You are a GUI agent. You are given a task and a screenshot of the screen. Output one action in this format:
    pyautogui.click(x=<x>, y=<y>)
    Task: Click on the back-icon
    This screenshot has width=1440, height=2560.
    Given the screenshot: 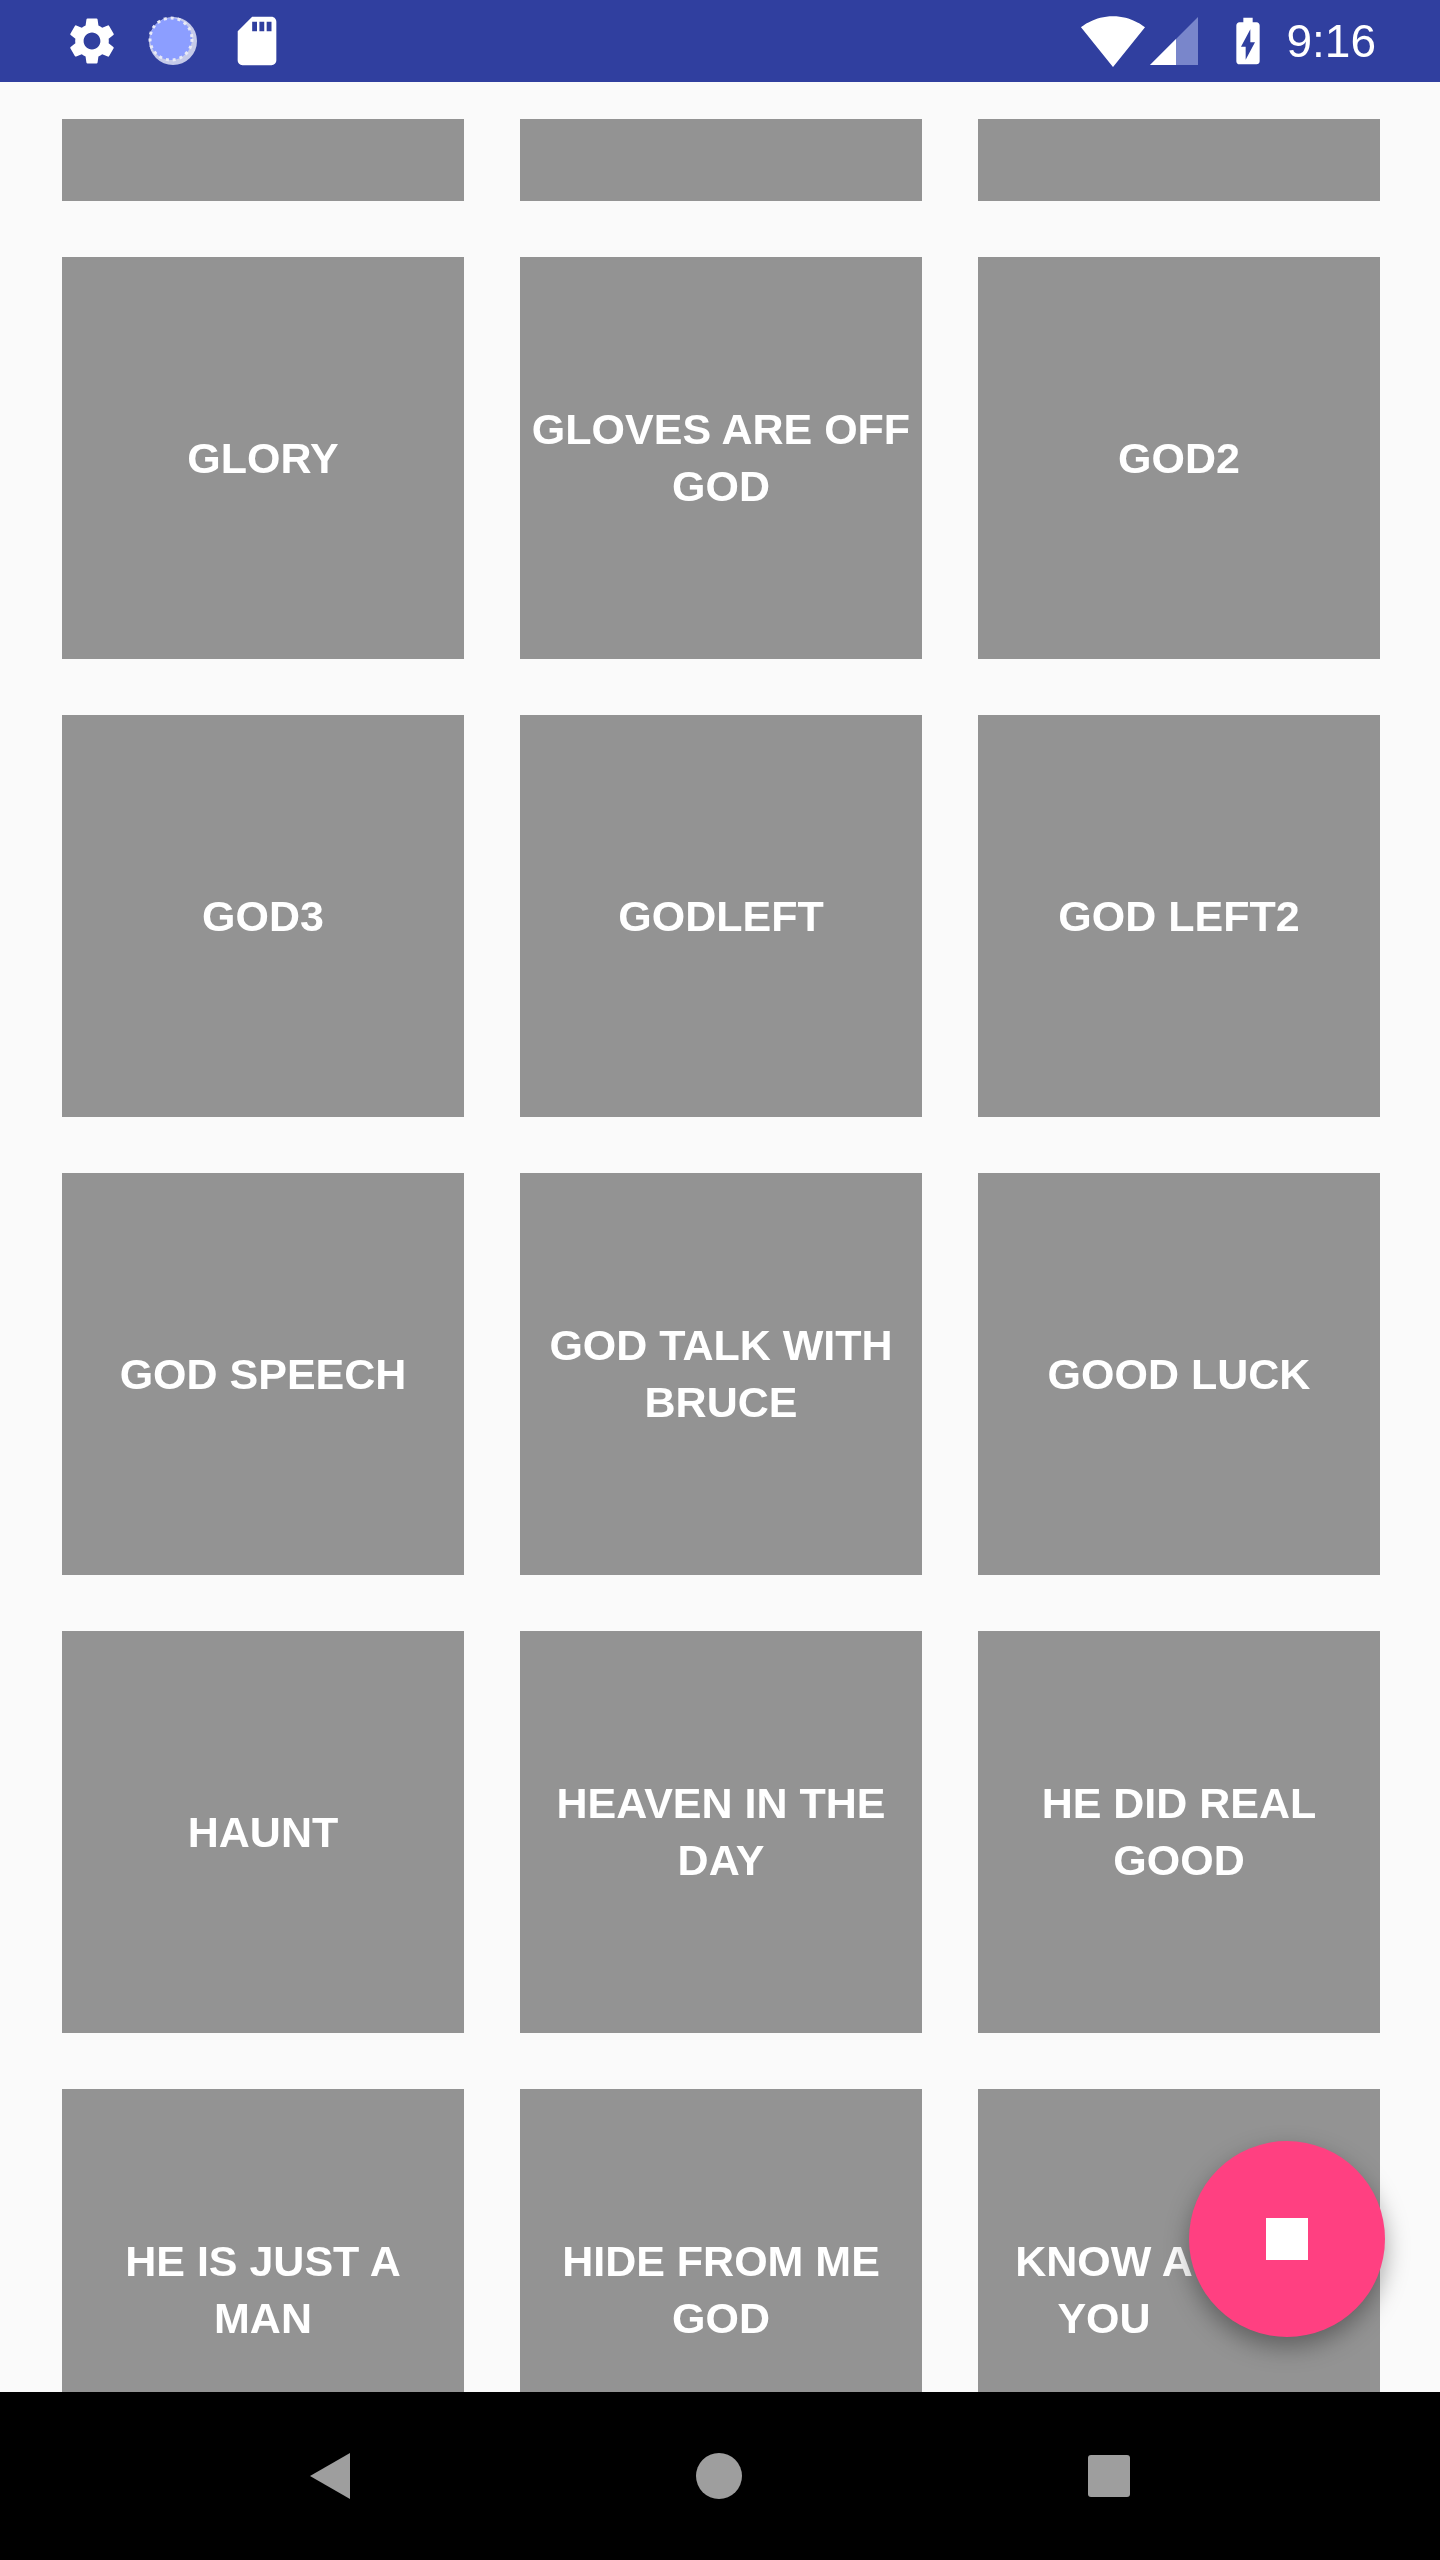 What is the action you would take?
    pyautogui.click(x=330, y=2476)
    